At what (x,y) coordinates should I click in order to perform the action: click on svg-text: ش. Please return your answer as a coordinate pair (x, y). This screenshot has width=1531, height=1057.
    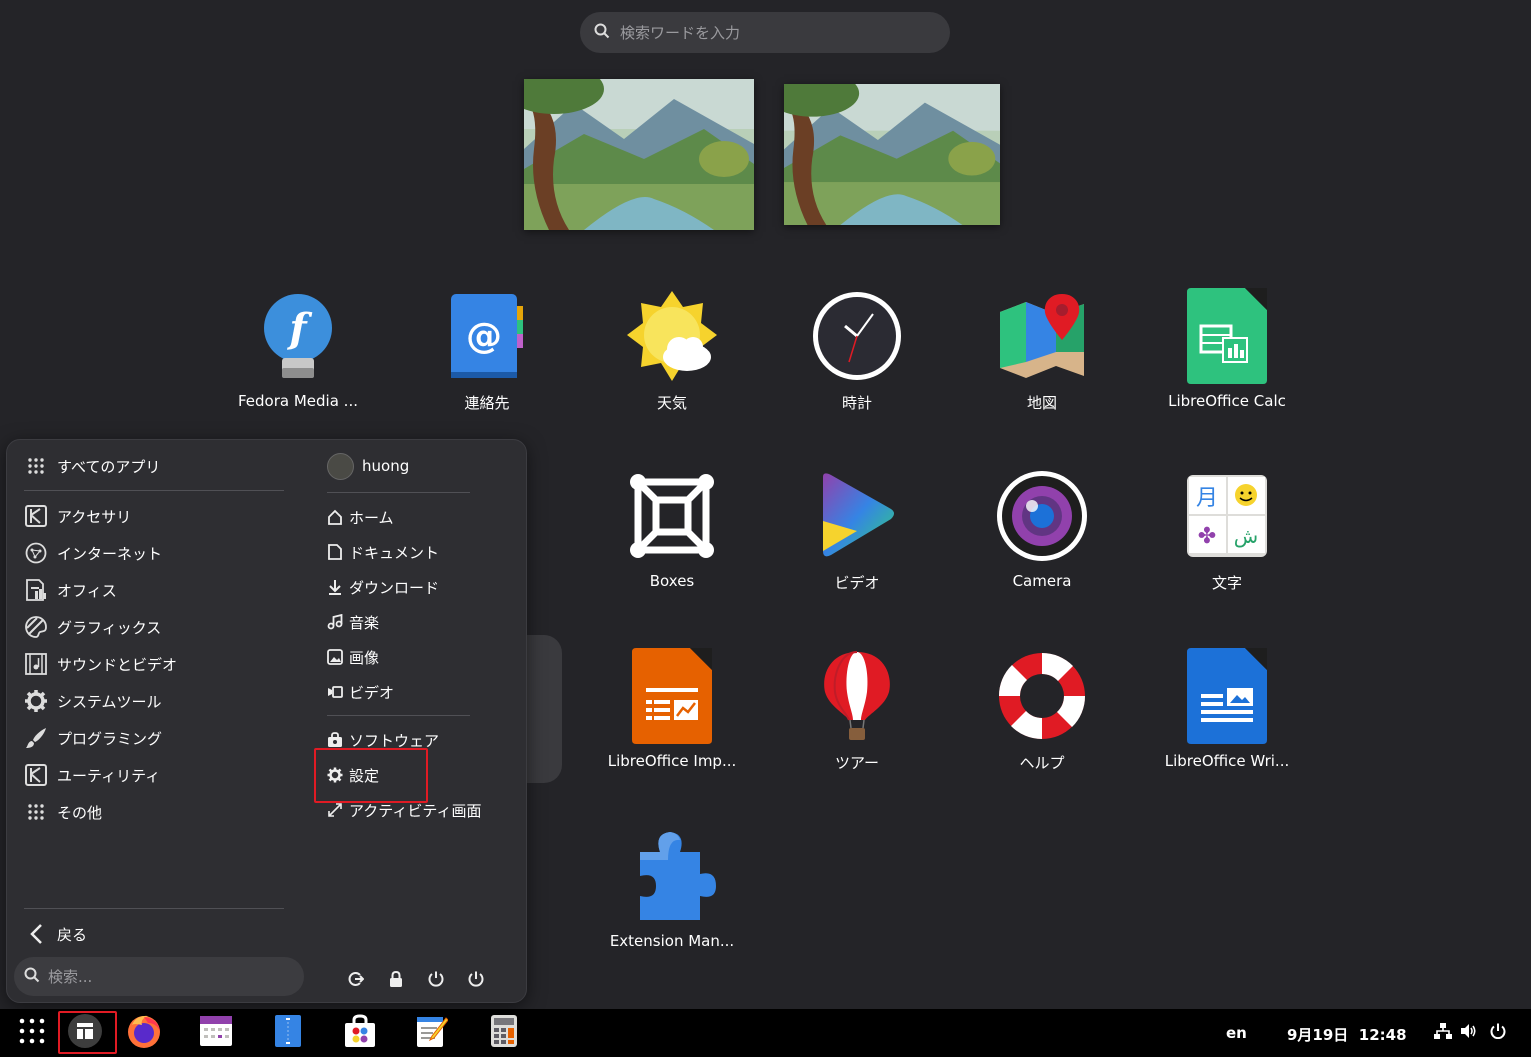
    Looking at the image, I should click on (1246, 536).